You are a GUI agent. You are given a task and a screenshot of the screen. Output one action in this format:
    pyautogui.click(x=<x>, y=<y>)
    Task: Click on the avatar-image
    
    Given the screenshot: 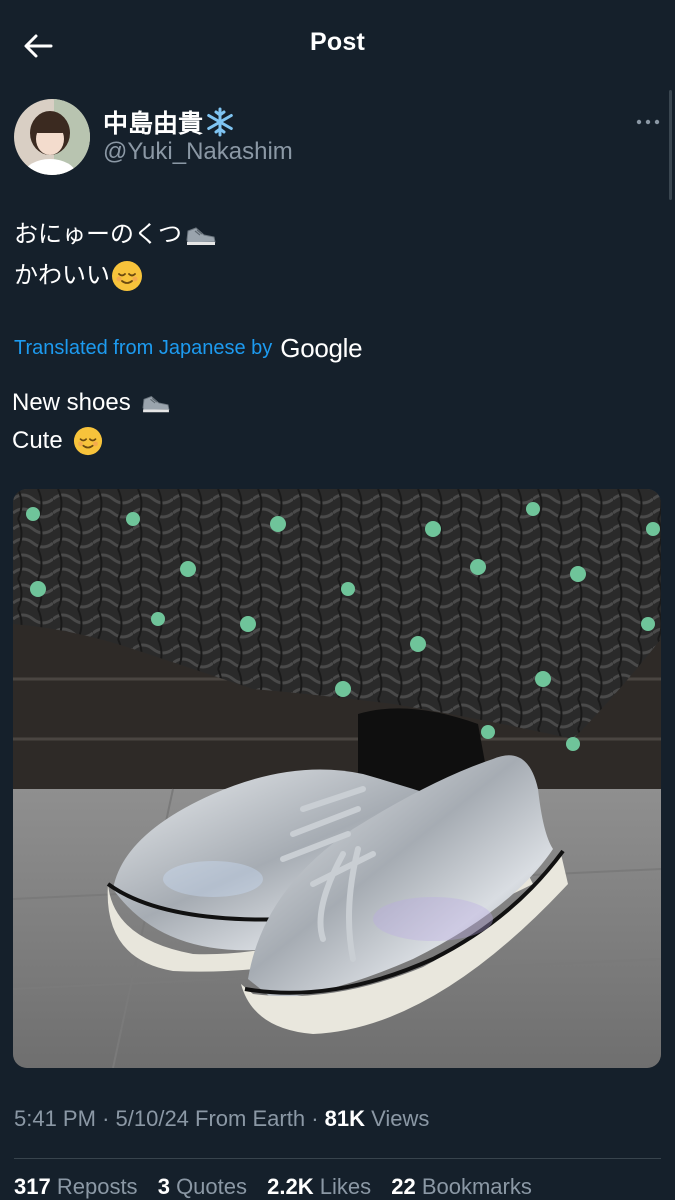 What is the action you would take?
    pyautogui.click(x=52, y=137)
    